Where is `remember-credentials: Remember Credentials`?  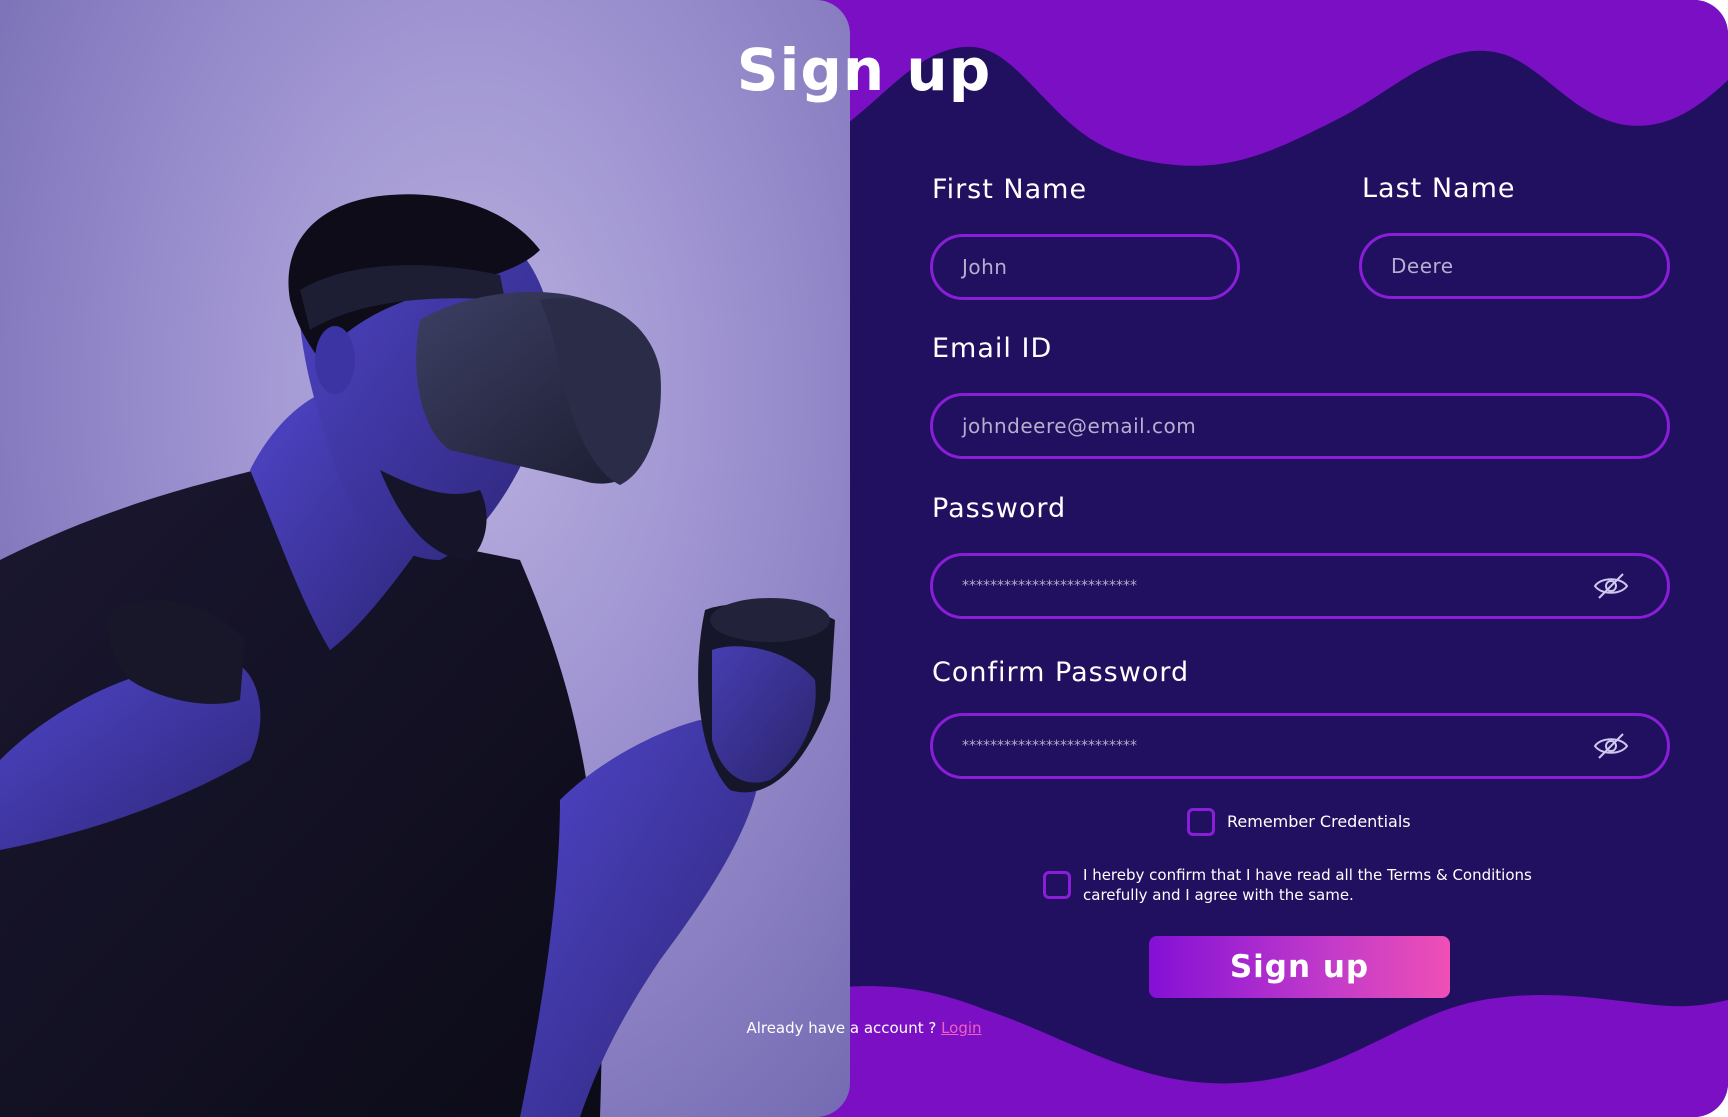
remember-credentials: Remember Credentials is located at coordinates (1299, 822).